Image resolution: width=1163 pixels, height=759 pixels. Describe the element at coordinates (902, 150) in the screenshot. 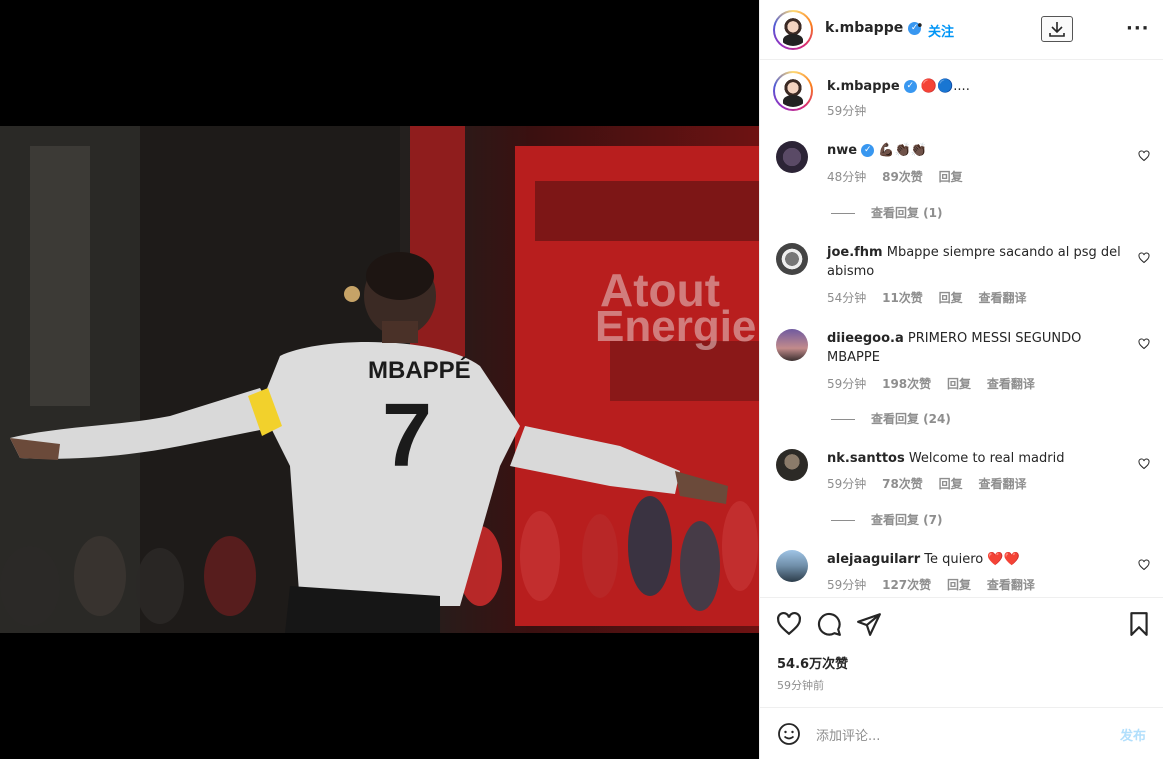

I see `comment-text: 💪🏿👏🏿👏🏿` at that location.